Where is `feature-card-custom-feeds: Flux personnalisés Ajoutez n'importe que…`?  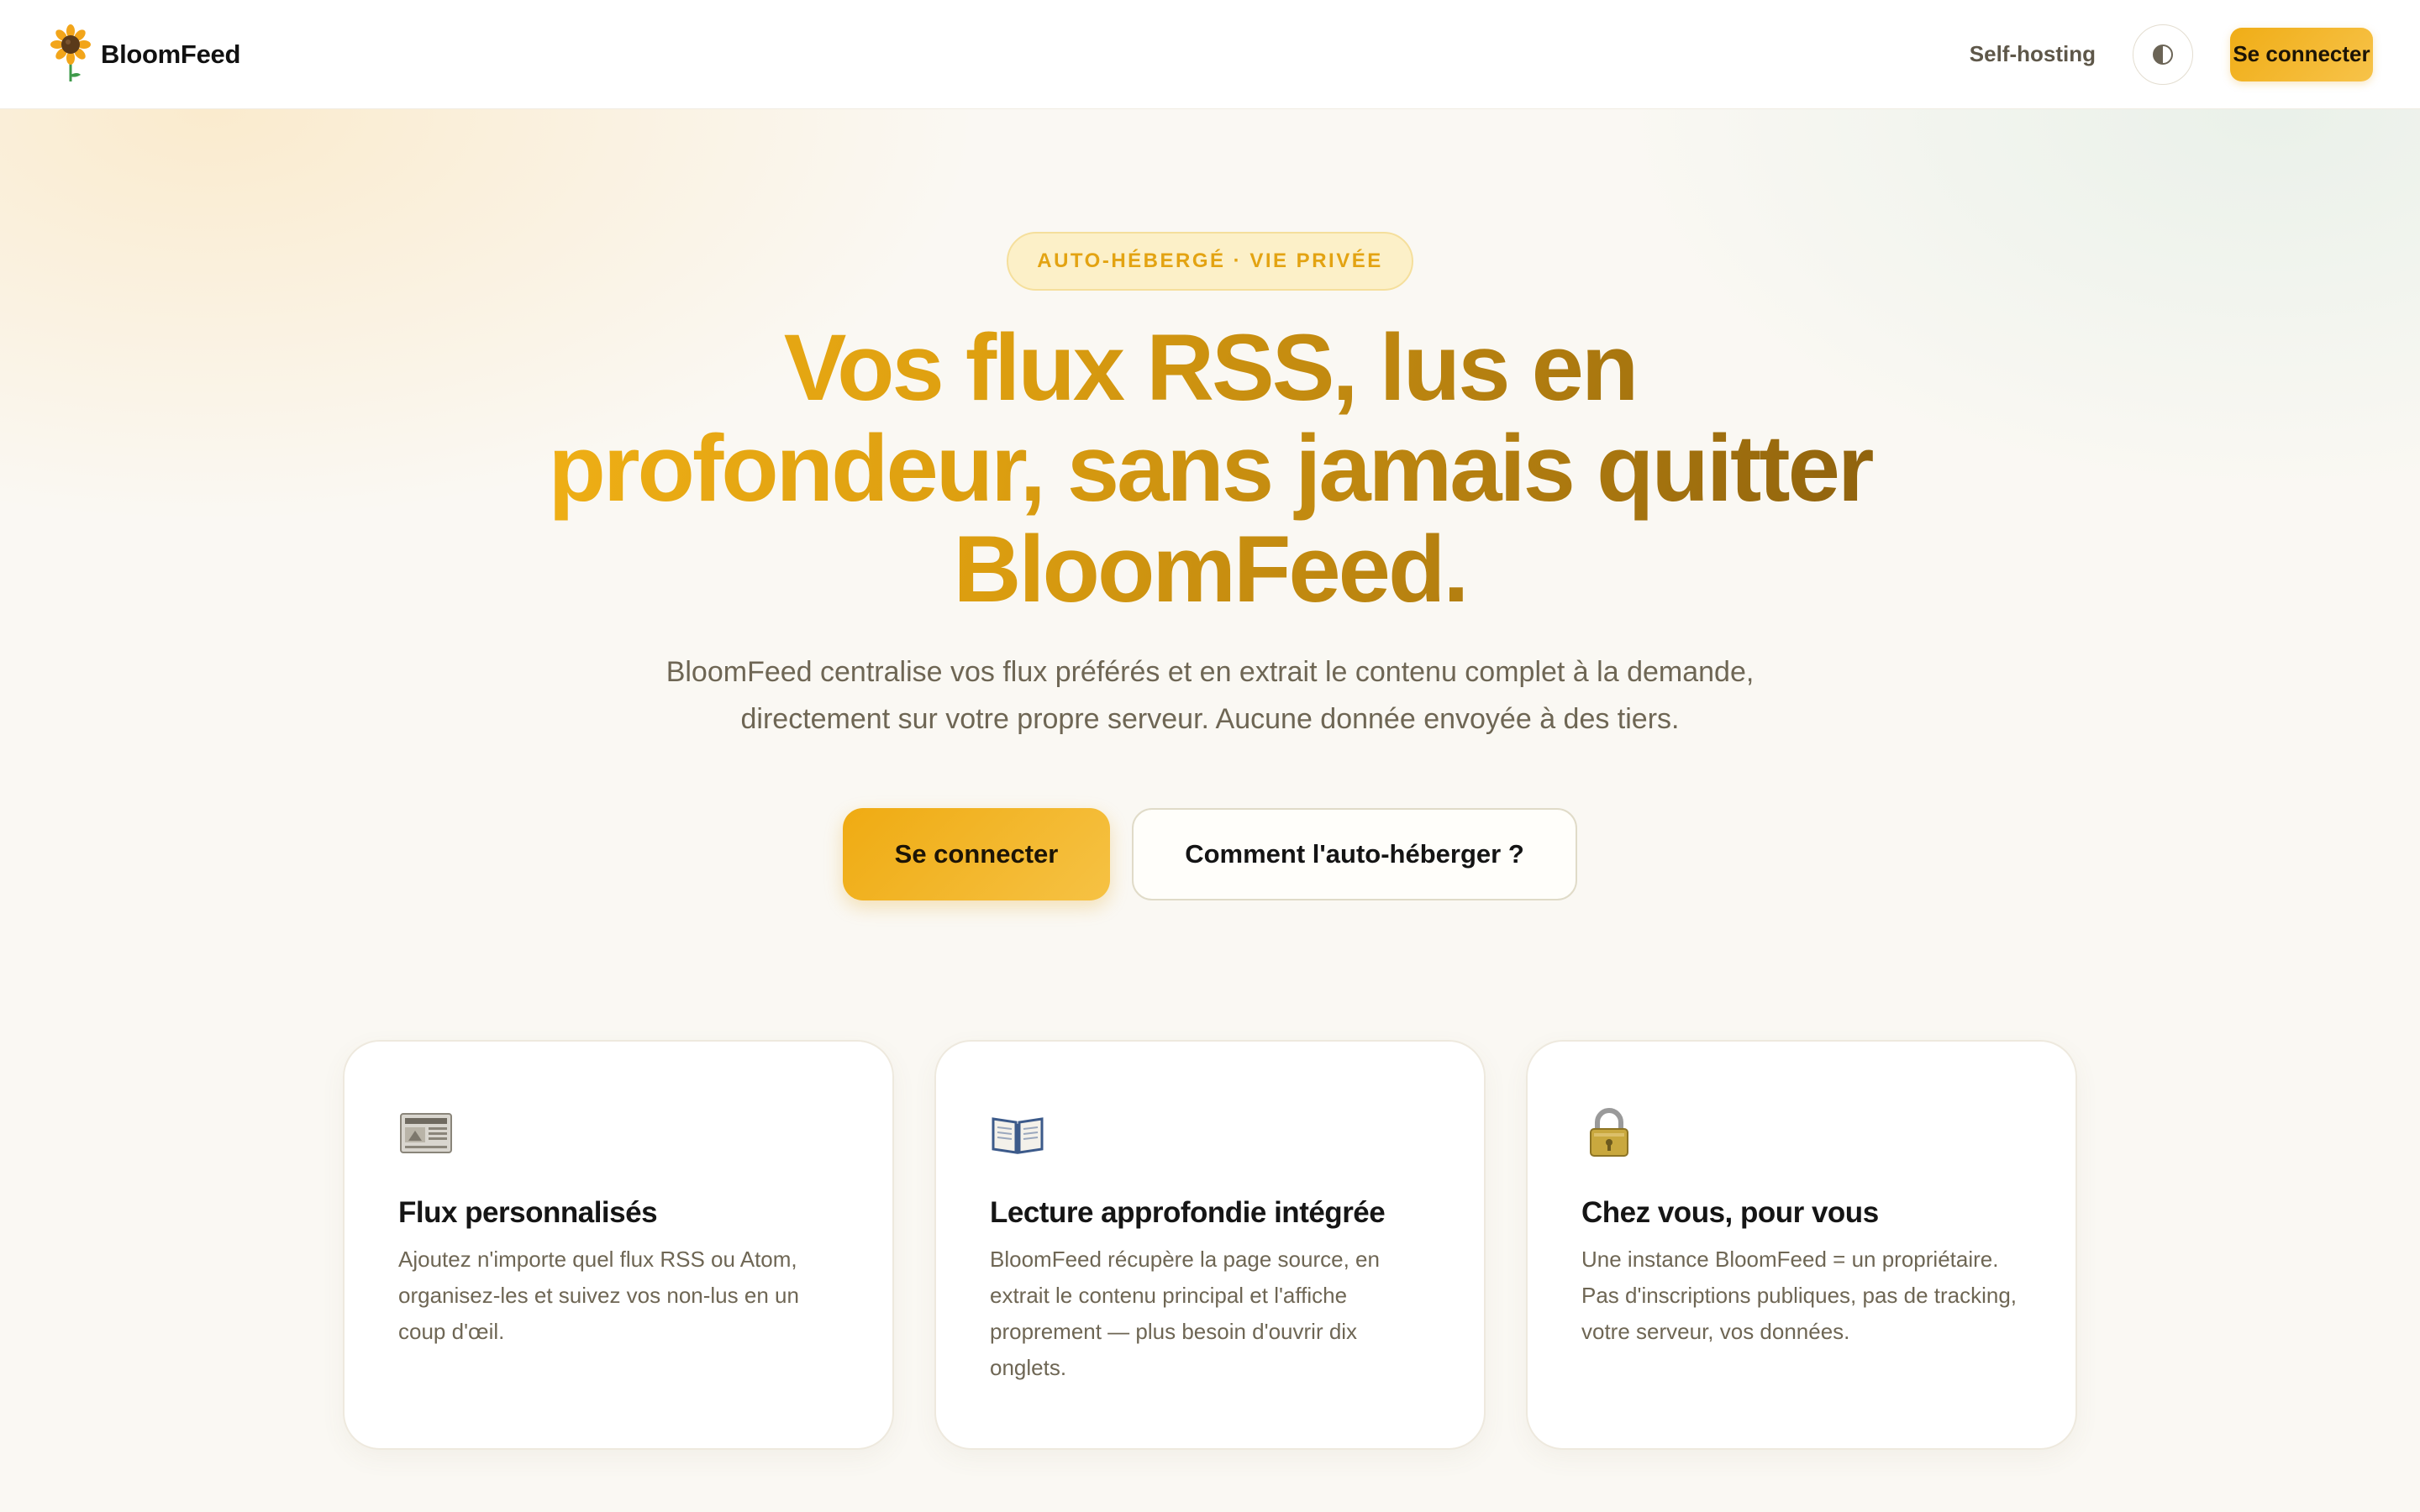
feature-card-custom-feeds: Flux personnalisés Ajoutez n'importe que… is located at coordinates (618, 1245).